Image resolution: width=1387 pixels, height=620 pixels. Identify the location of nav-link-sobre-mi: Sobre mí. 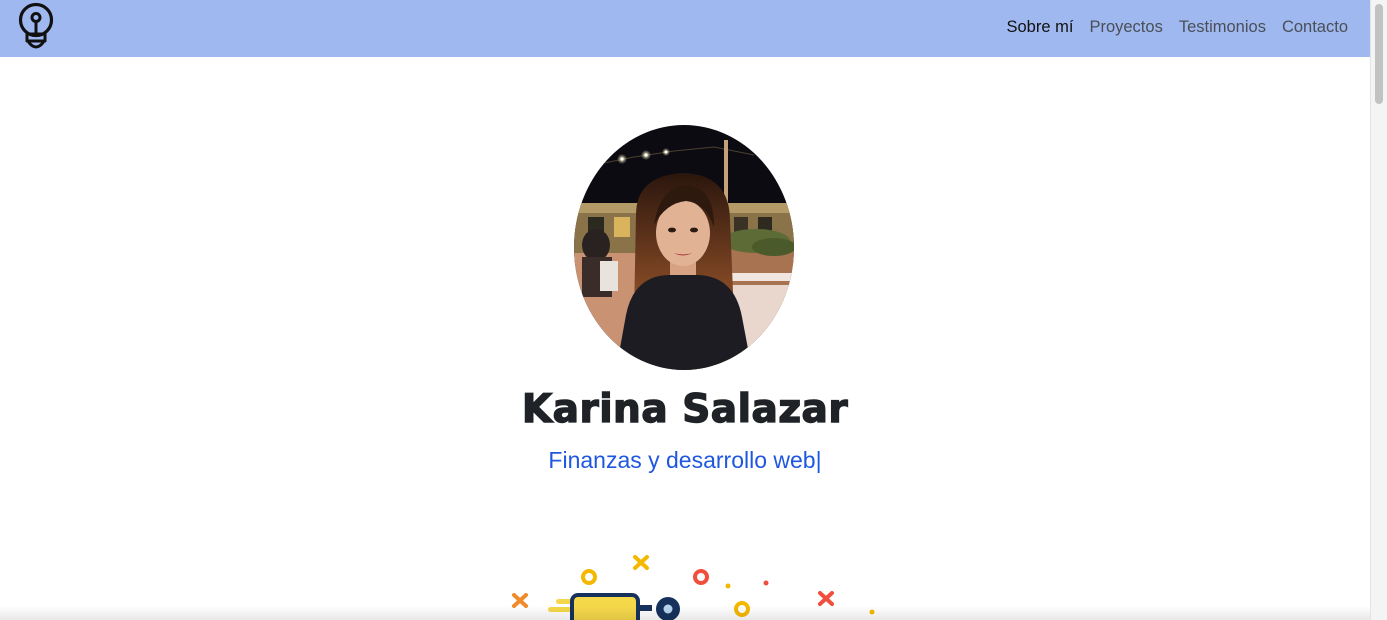
(1040, 27).